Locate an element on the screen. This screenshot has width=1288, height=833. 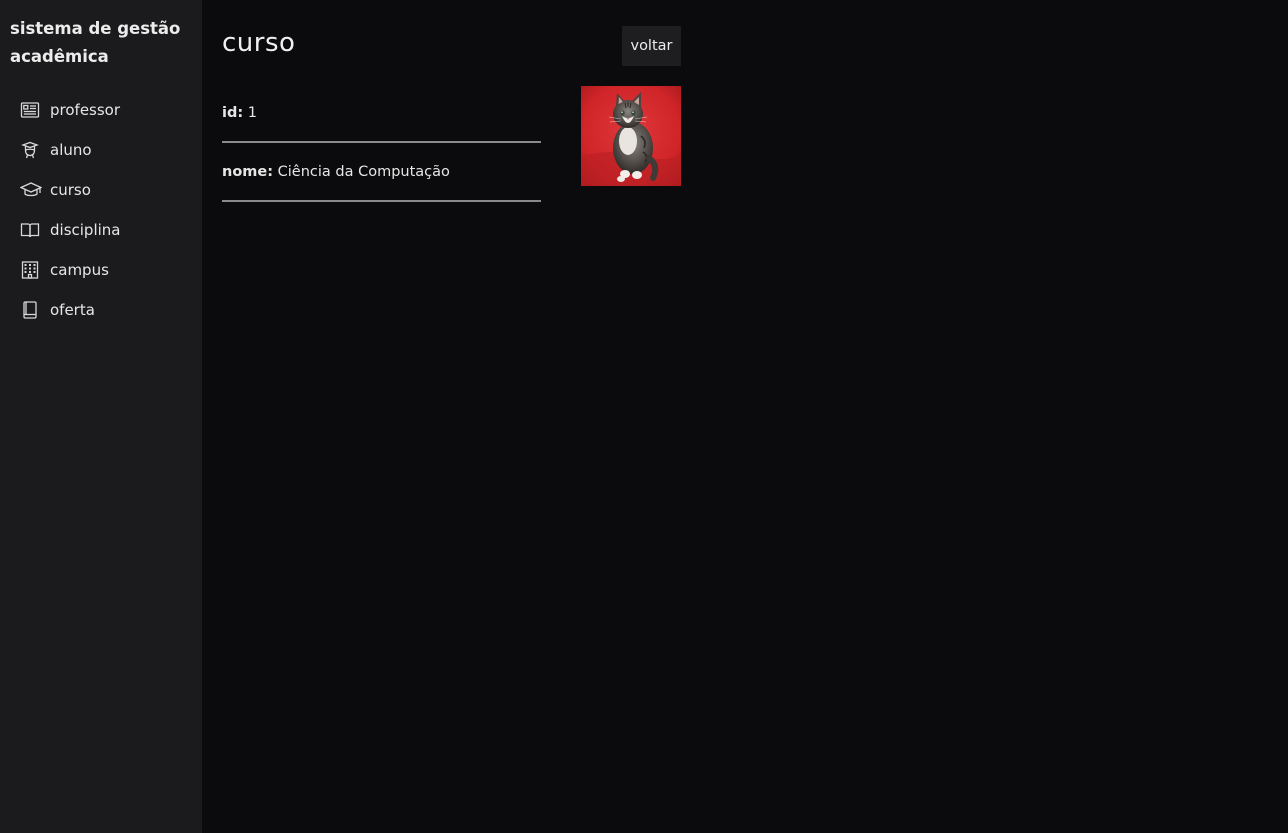
field-value: Ciência da Computação is located at coordinates (363, 172).